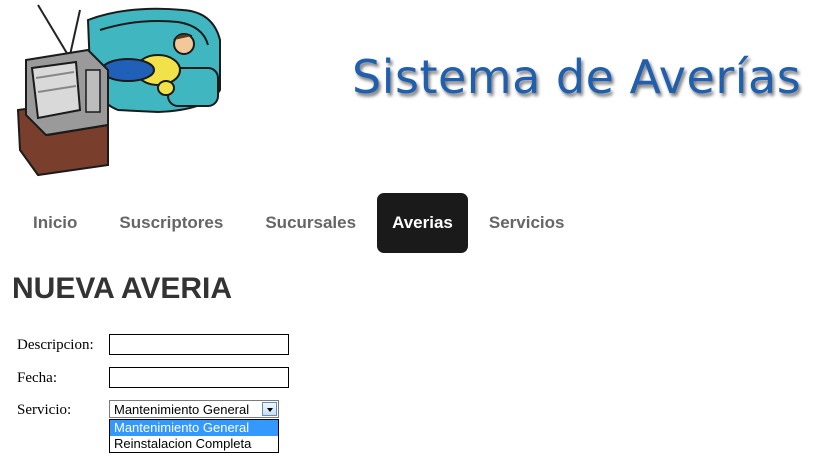 The height and width of the screenshot is (471, 840). I want to click on descripcion-input, so click(199, 344).